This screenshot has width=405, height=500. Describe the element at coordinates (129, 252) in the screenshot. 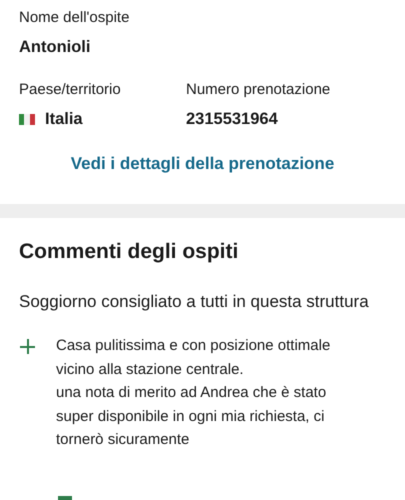

I see `section-title: Commenti degli ospiti` at that location.